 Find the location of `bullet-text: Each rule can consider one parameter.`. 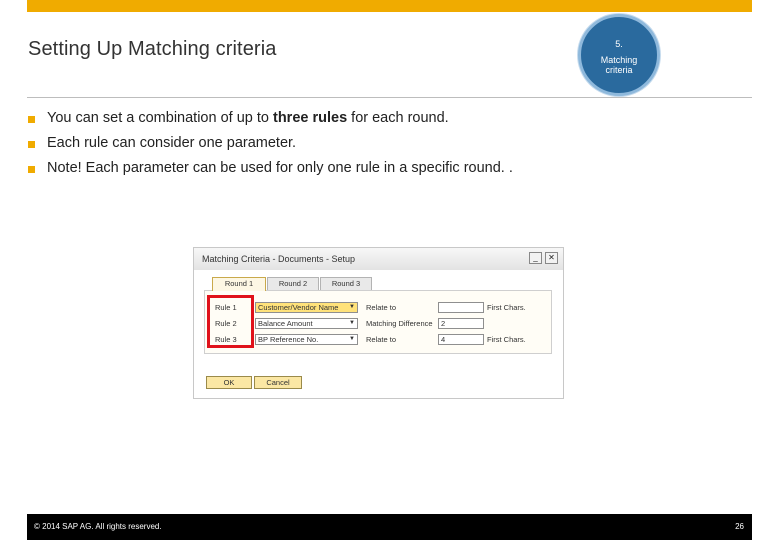

bullet-text: Each rule can consider one parameter. is located at coordinates (172, 143).